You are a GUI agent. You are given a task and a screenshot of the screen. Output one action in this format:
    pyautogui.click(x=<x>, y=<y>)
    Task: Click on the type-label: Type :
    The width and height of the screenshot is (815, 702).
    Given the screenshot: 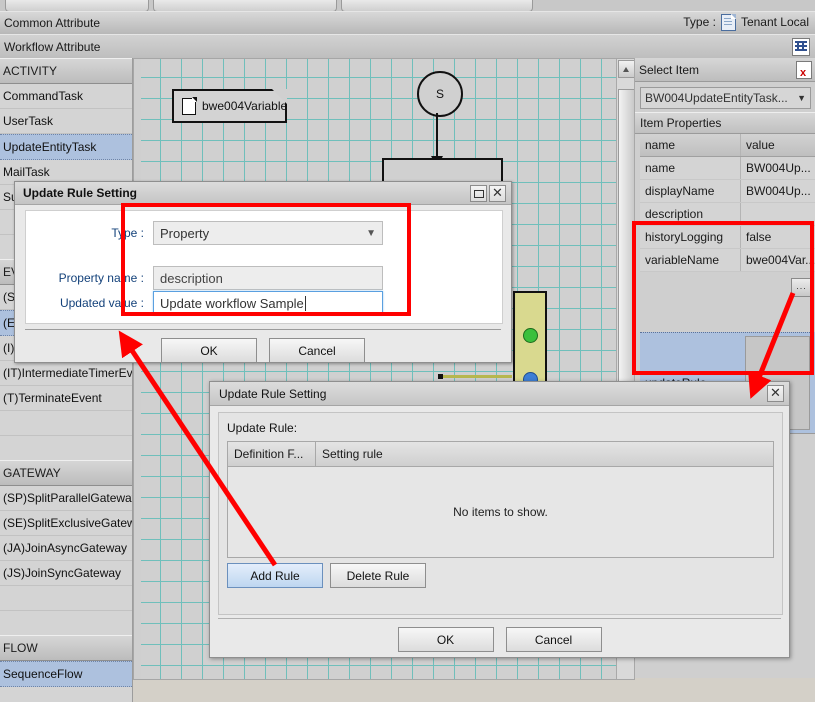 What is the action you would take?
    pyautogui.click(x=127, y=233)
    